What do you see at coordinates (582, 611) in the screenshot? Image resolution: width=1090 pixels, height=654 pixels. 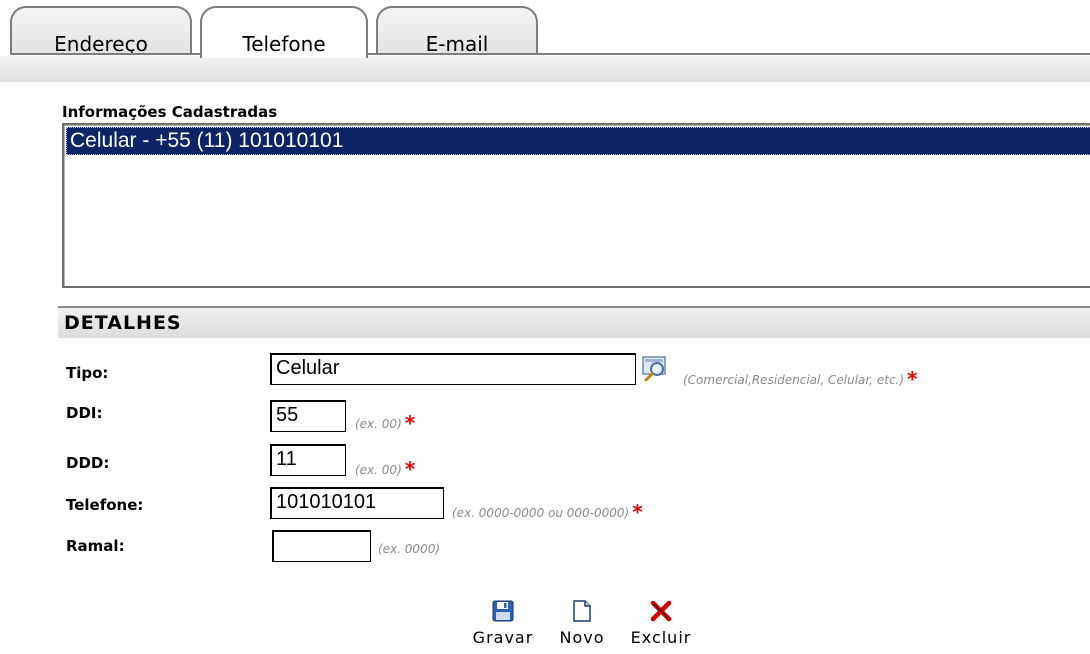 I see `new-document-icon` at bounding box center [582, 611].